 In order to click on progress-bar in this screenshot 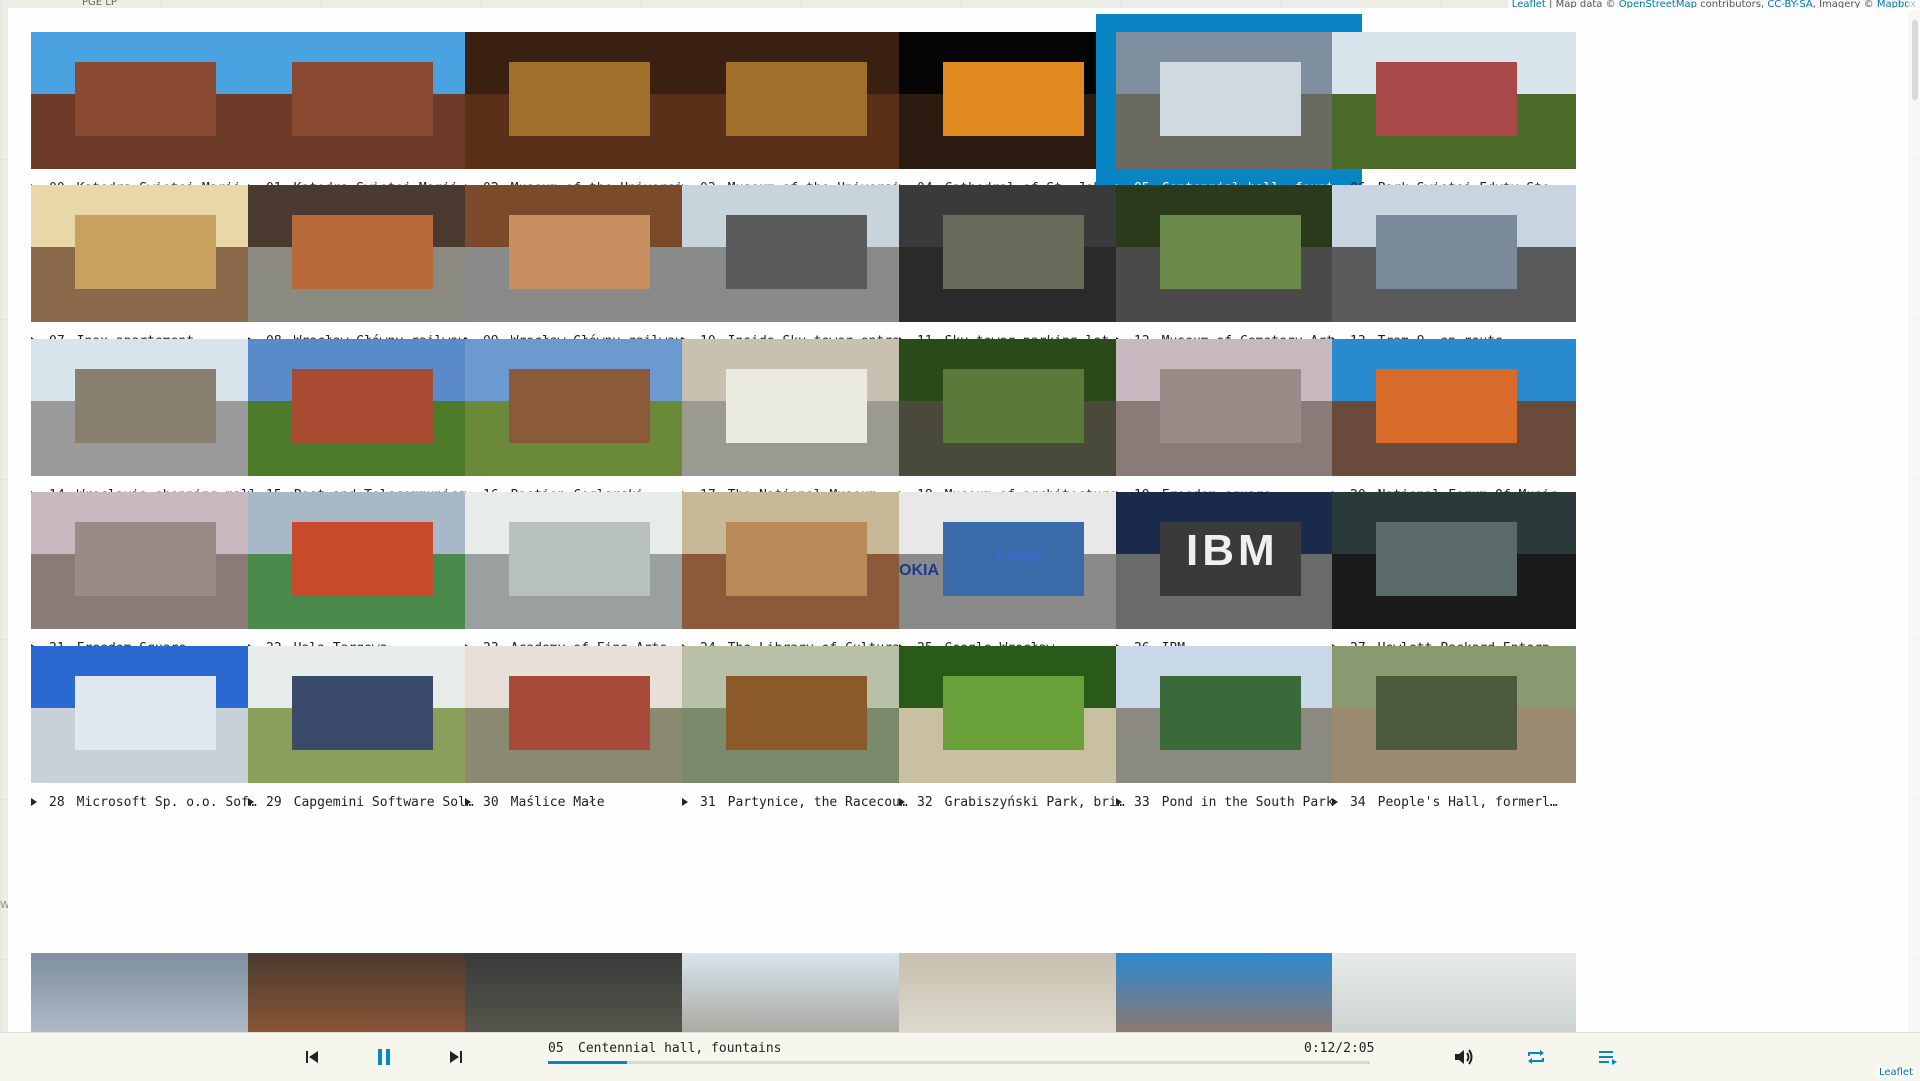, I will do `click(959, 1062)`.